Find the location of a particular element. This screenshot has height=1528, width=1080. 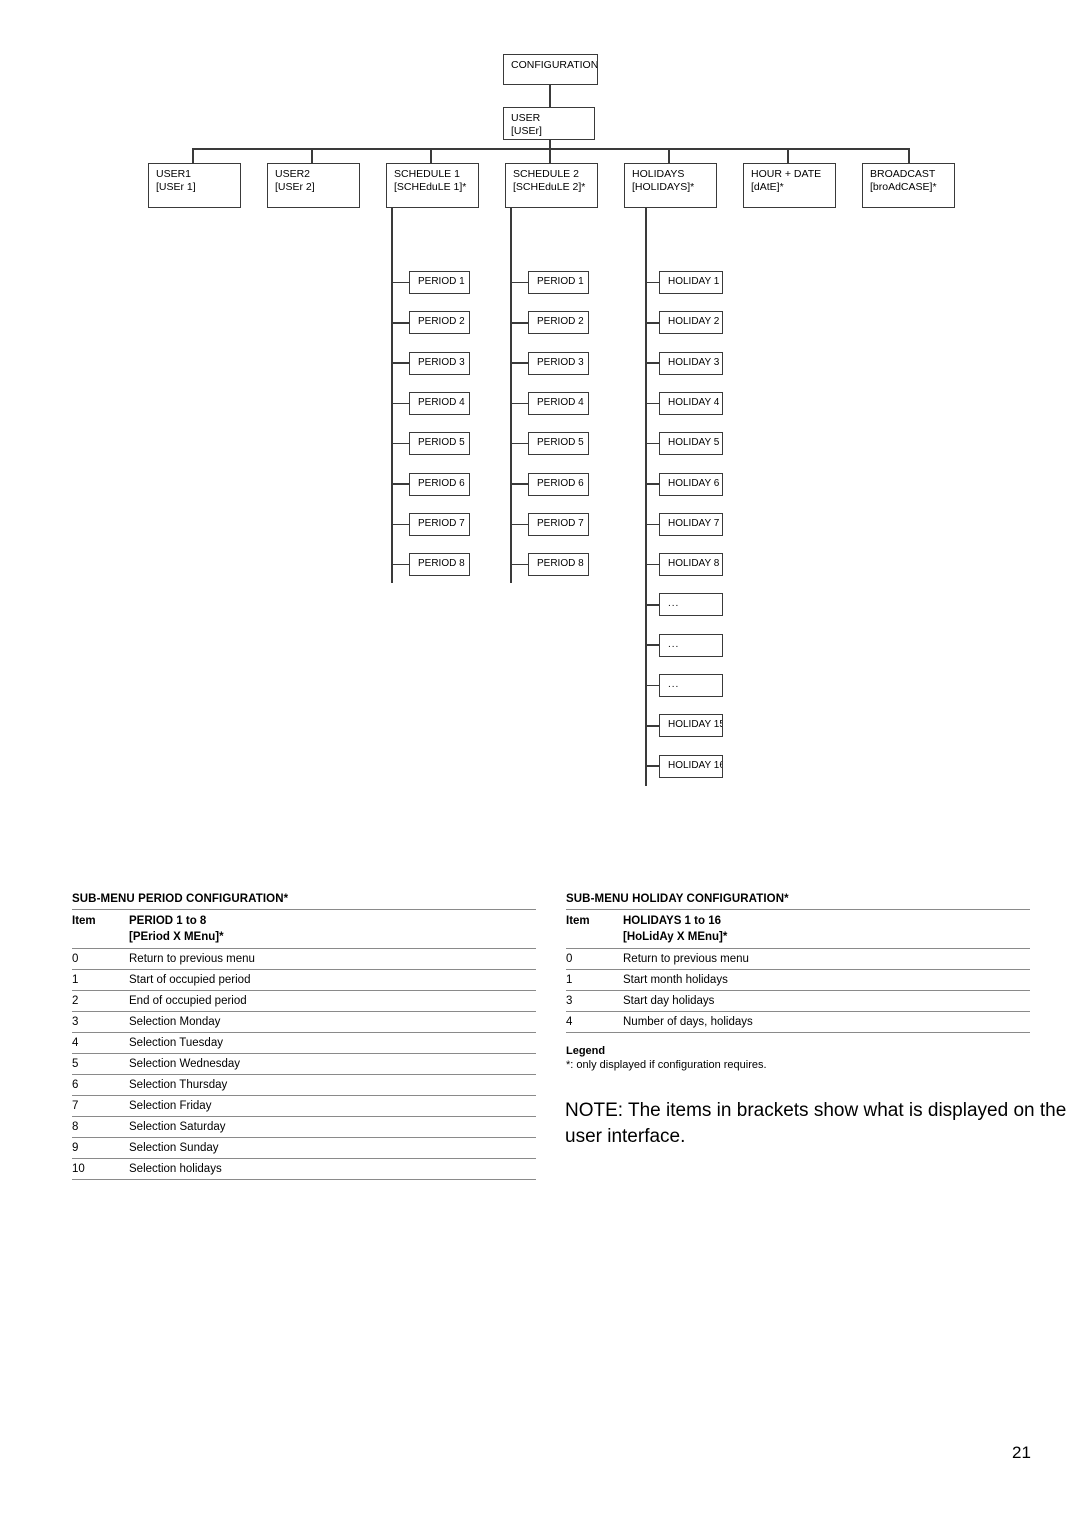

node-configuration: CONFIGURATION is located at coordinates (550, 69).